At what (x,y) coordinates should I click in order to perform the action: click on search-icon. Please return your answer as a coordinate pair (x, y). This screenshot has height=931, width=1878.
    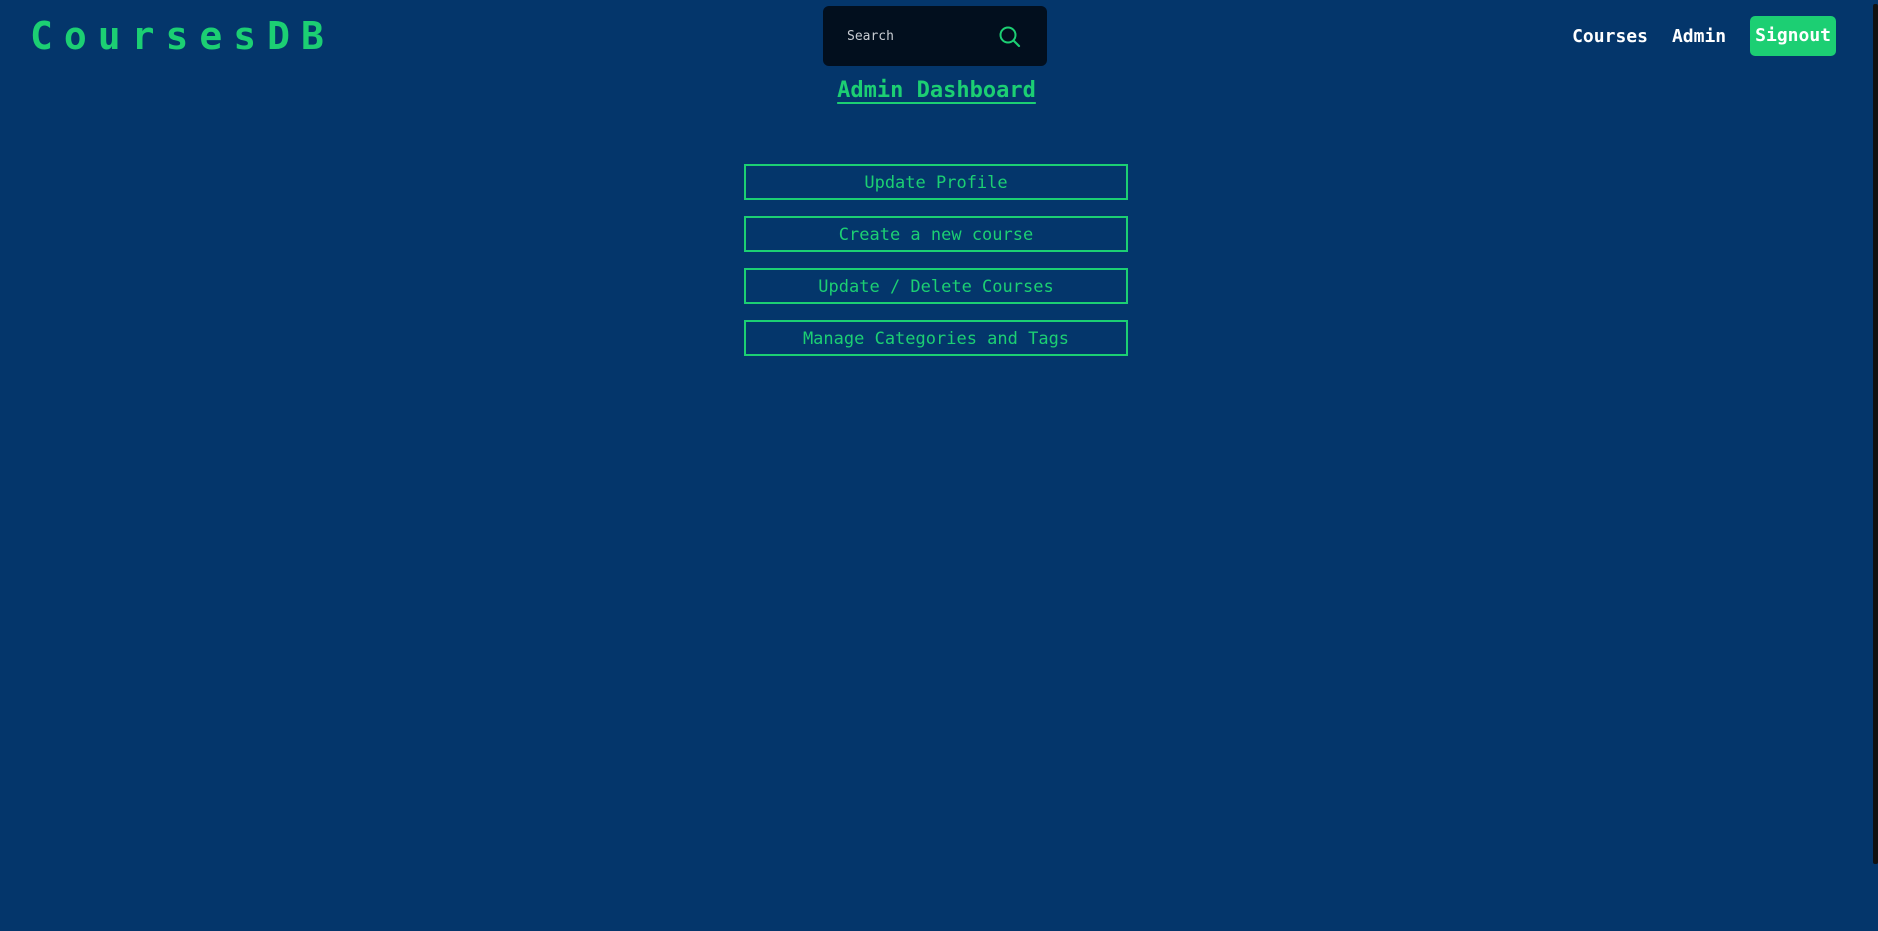
    Looking at the image, I should click on (1010, 37).